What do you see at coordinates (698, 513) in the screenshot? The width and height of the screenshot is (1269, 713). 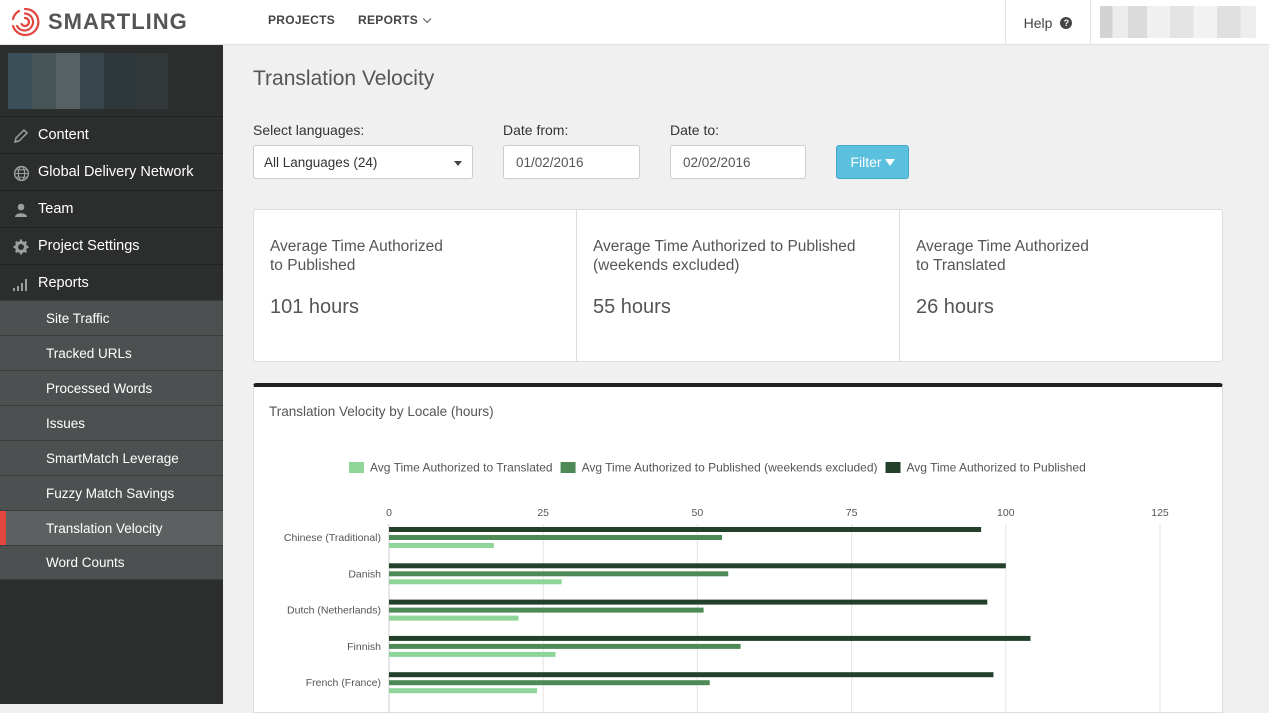 I see `x-tick-label: 50` at bounding box center [698, 513].